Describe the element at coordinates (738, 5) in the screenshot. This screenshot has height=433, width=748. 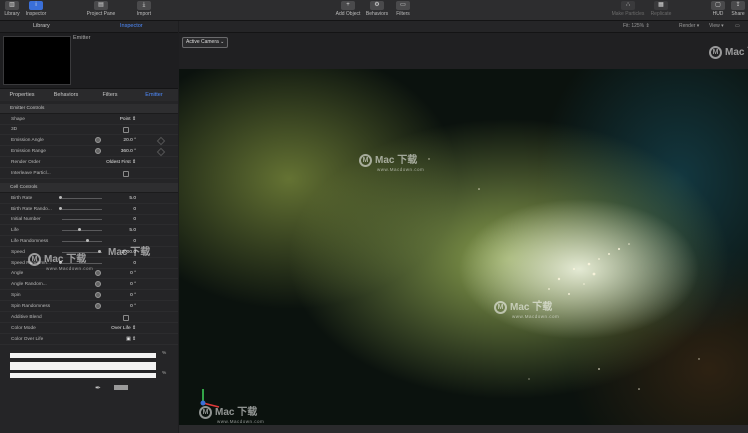
I see `share-icon: ⇪` at that location.